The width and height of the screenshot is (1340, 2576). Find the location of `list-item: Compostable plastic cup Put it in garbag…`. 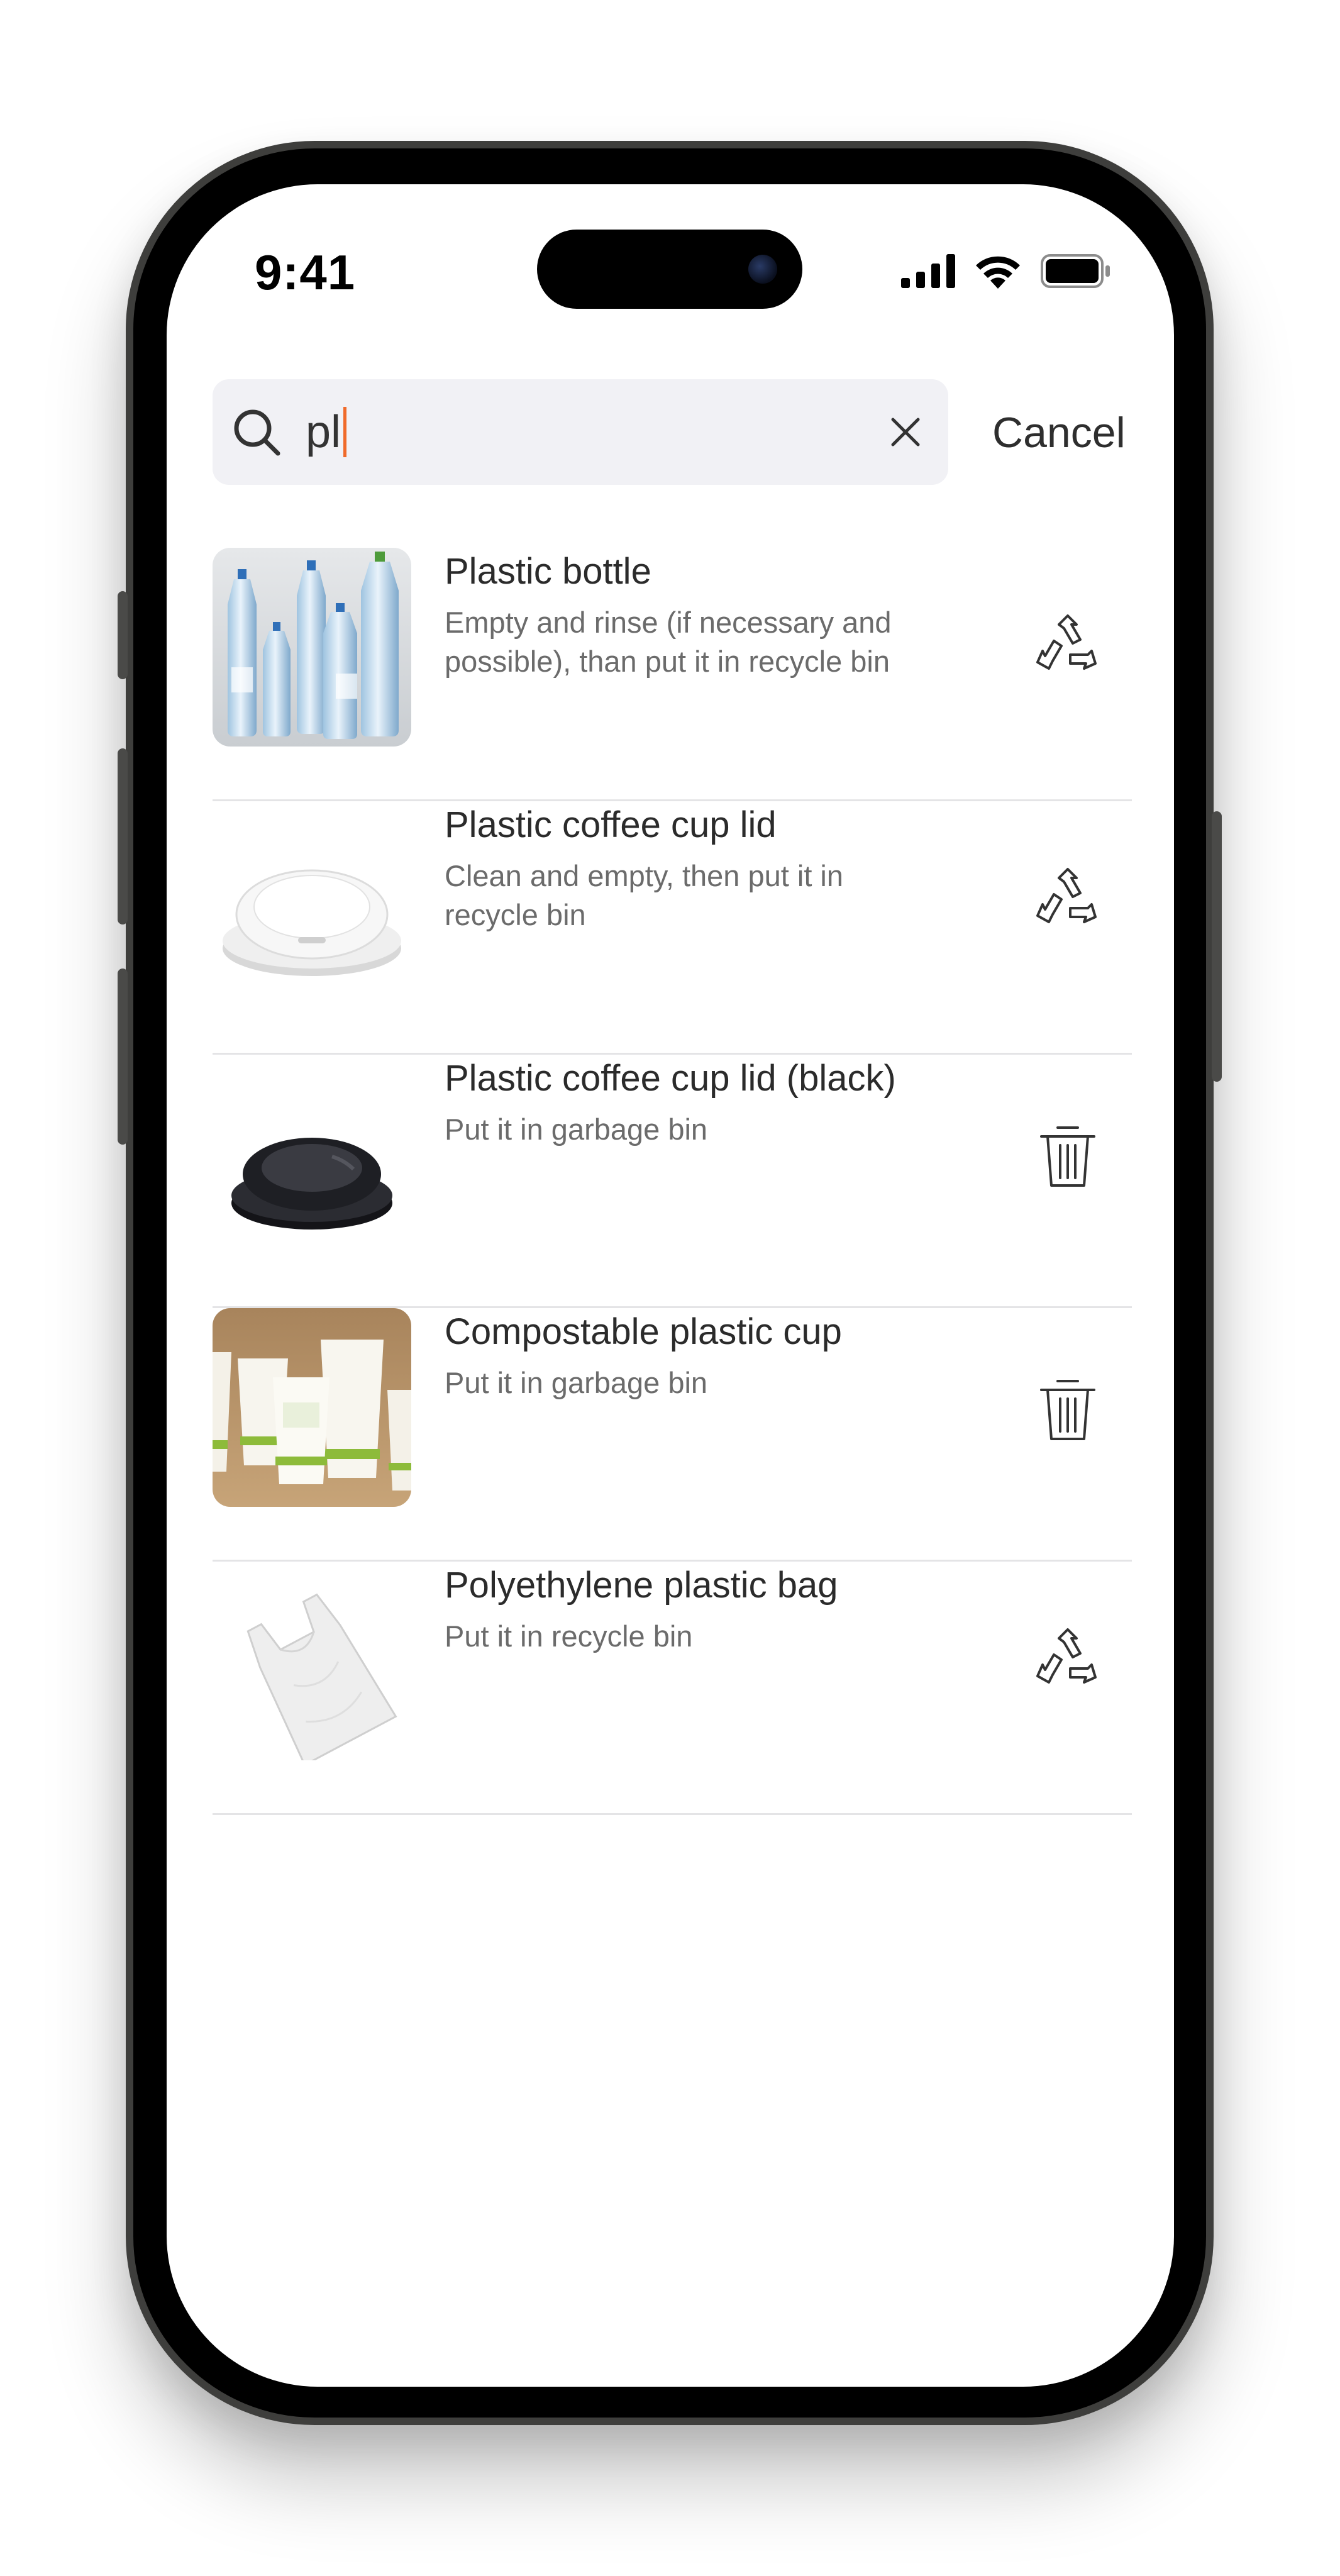

list-item: Compostable plastic cup Put it in garbag… is located at coordinates (672, 1435).